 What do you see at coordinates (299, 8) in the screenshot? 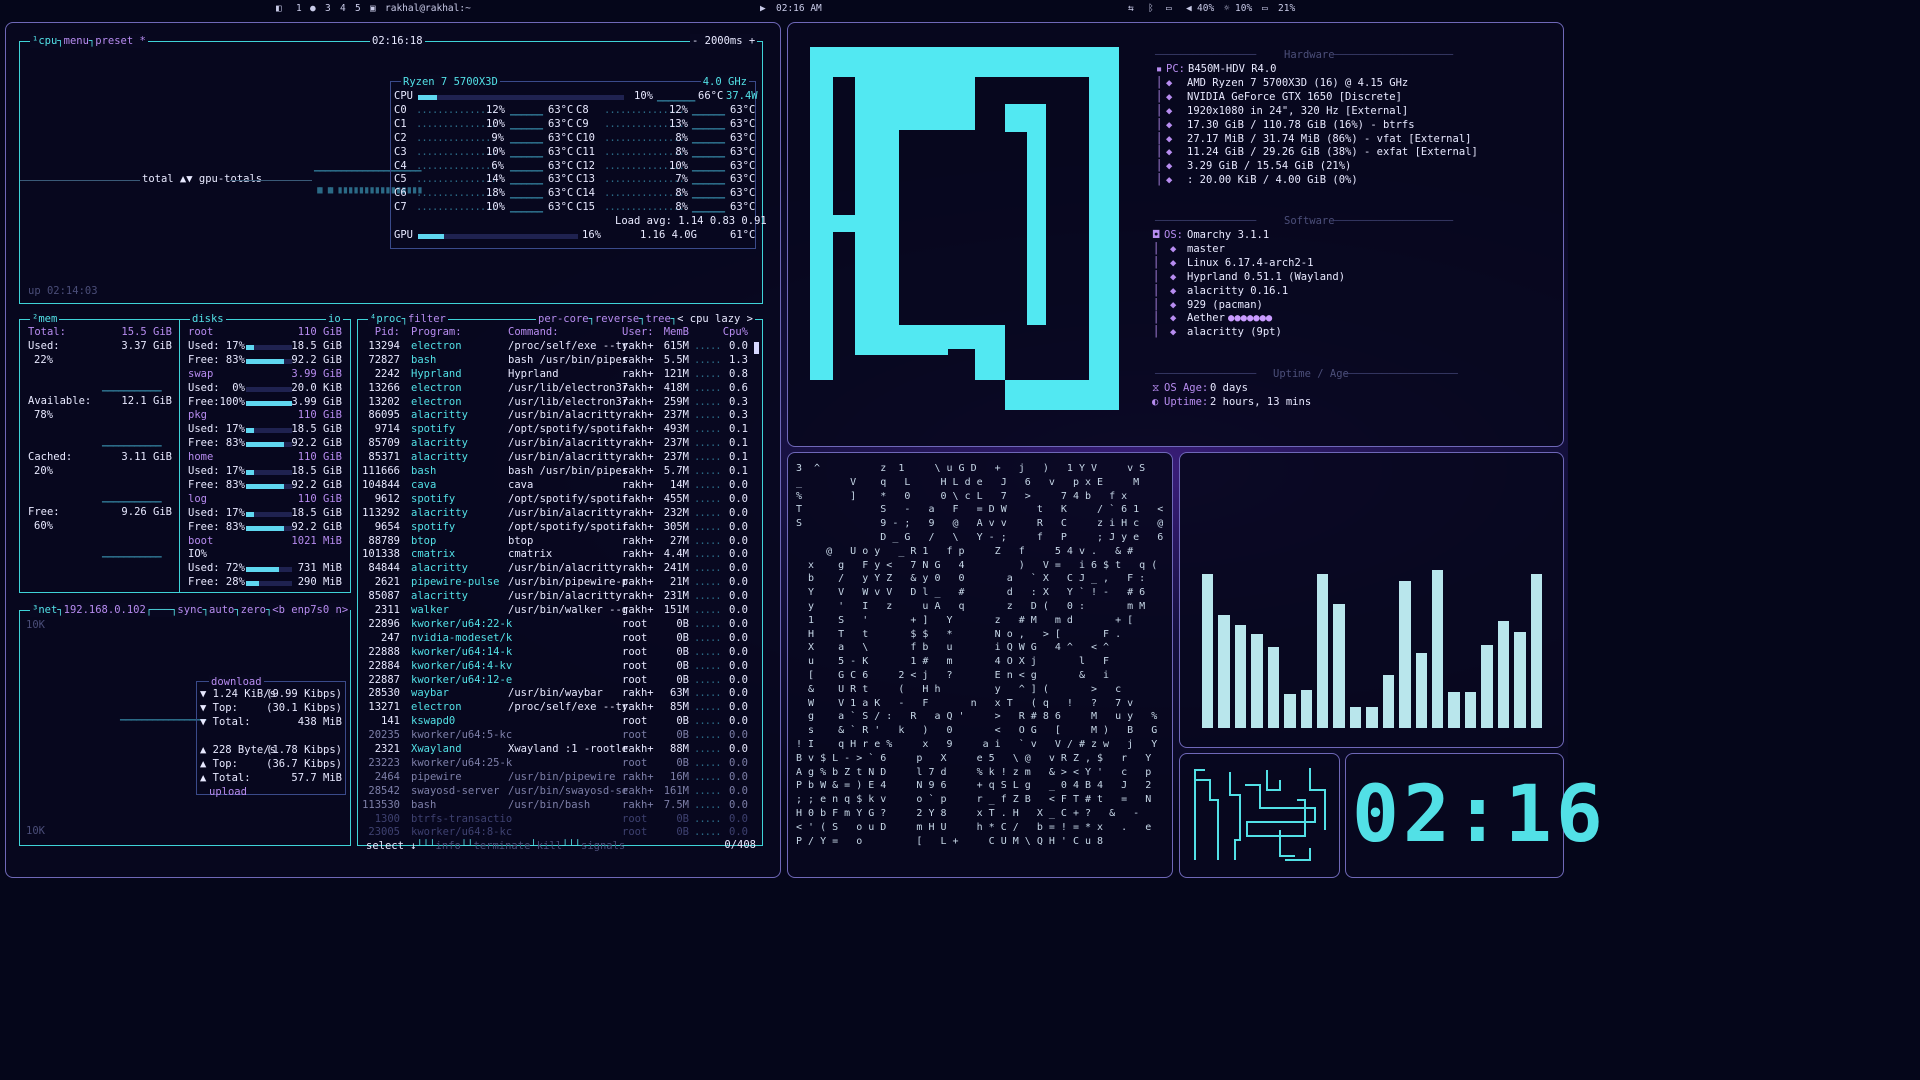
I see `workspace-1: 1` at bounding box center [299, 8].